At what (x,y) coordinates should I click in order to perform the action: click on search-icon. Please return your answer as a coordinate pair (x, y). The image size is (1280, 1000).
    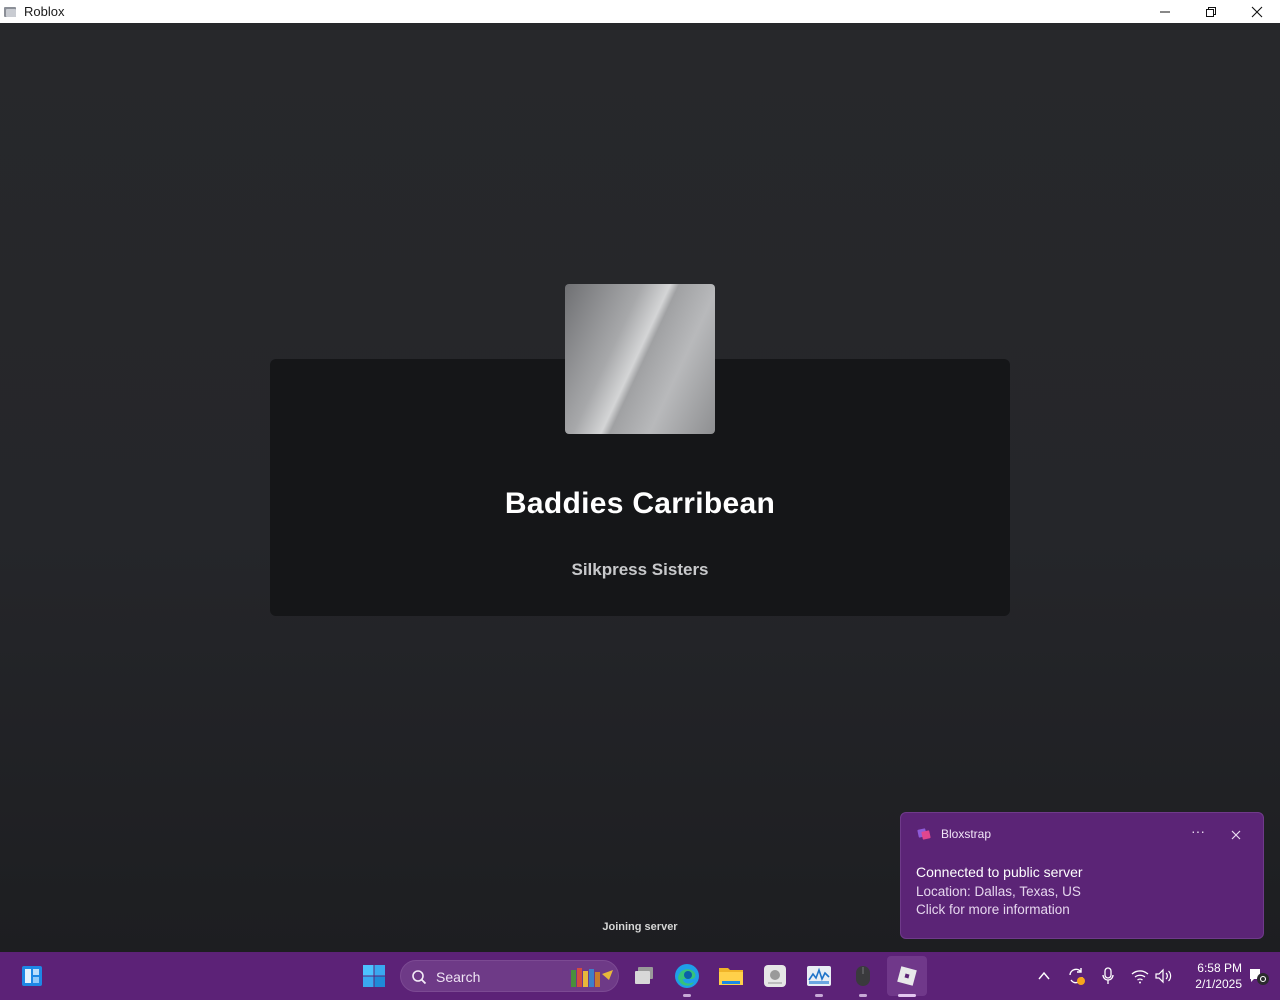
    Looking at the image, I should click on (419, 977).